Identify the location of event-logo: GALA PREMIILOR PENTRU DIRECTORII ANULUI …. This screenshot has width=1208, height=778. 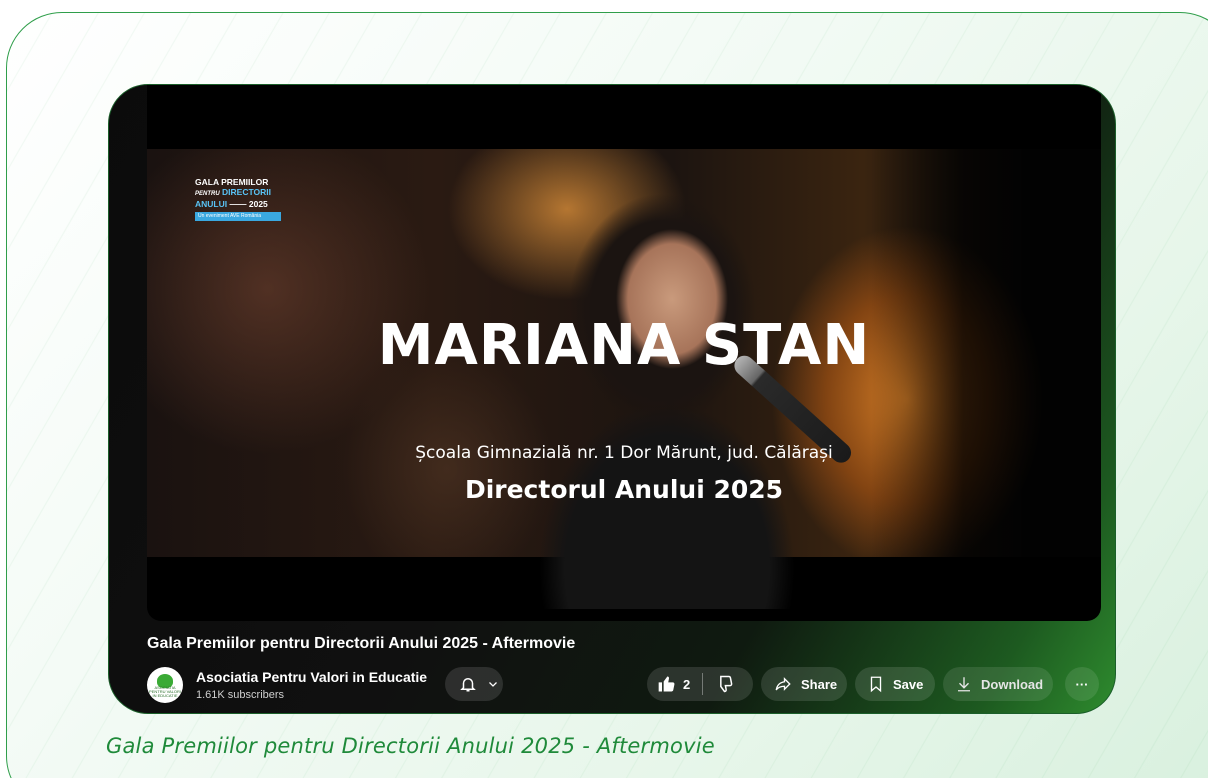
(238, 199).